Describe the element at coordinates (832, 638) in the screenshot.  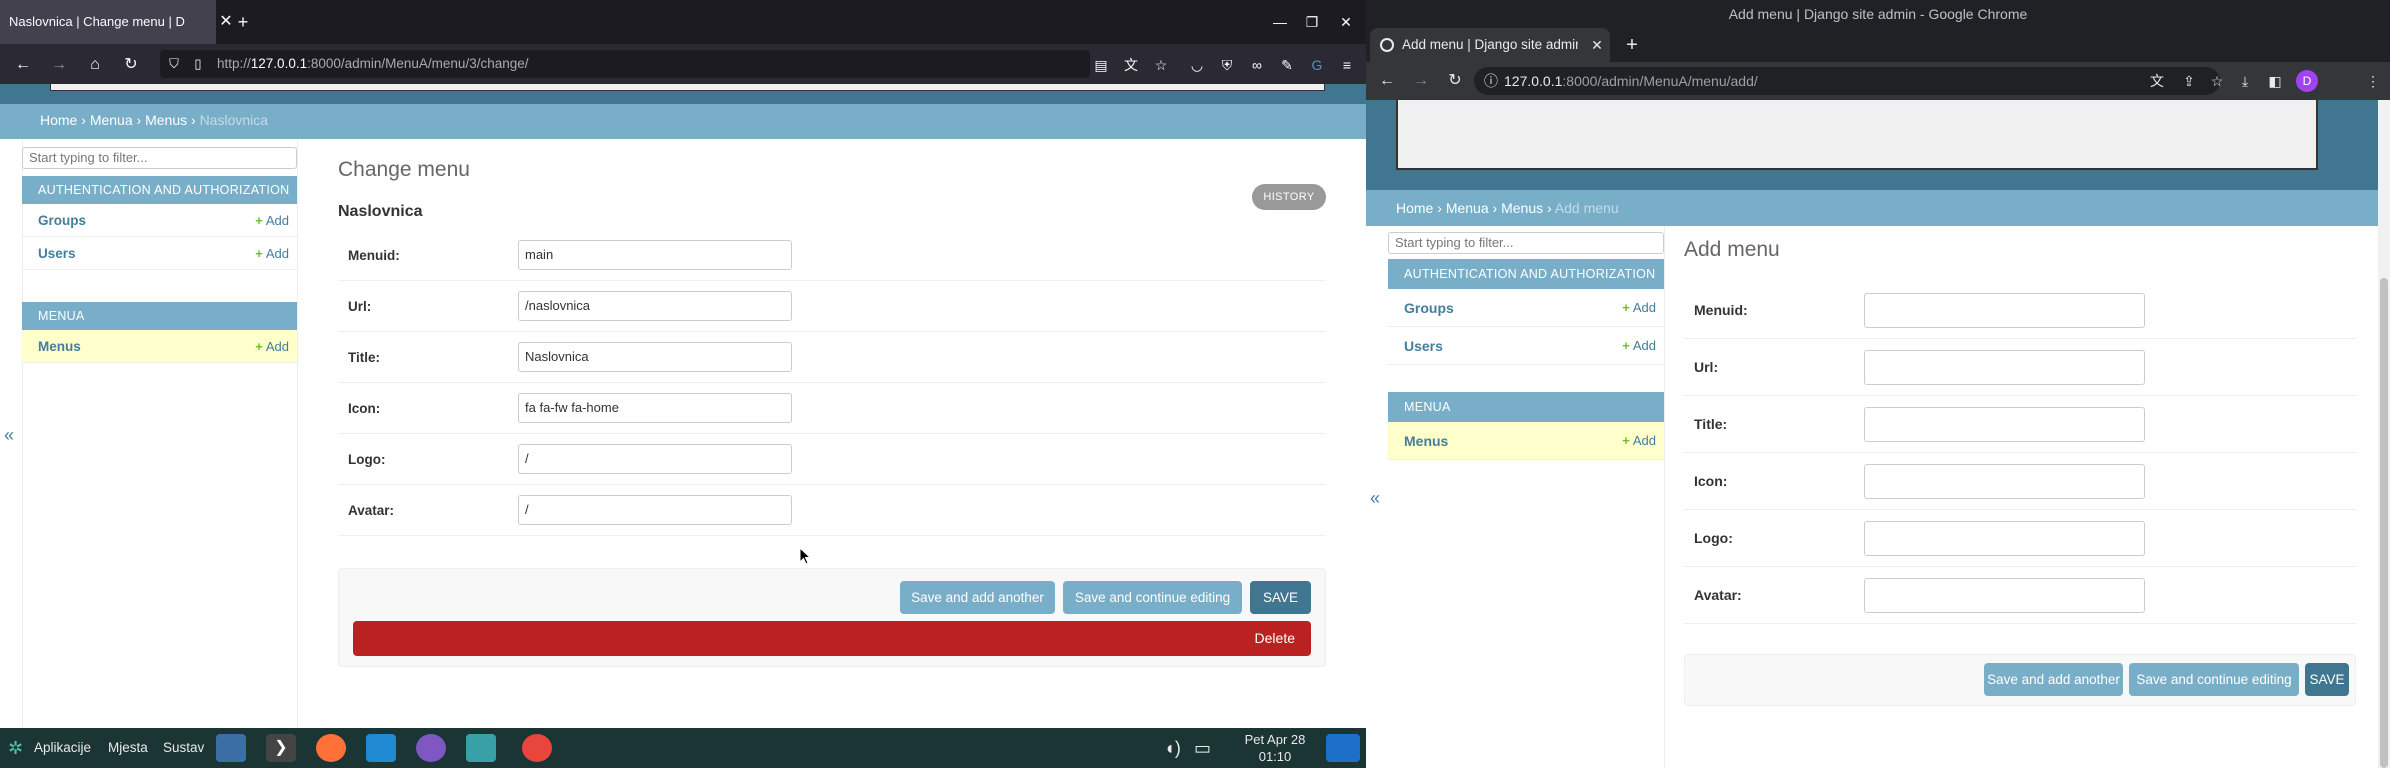
I see `delete-button: Delete` at that location.